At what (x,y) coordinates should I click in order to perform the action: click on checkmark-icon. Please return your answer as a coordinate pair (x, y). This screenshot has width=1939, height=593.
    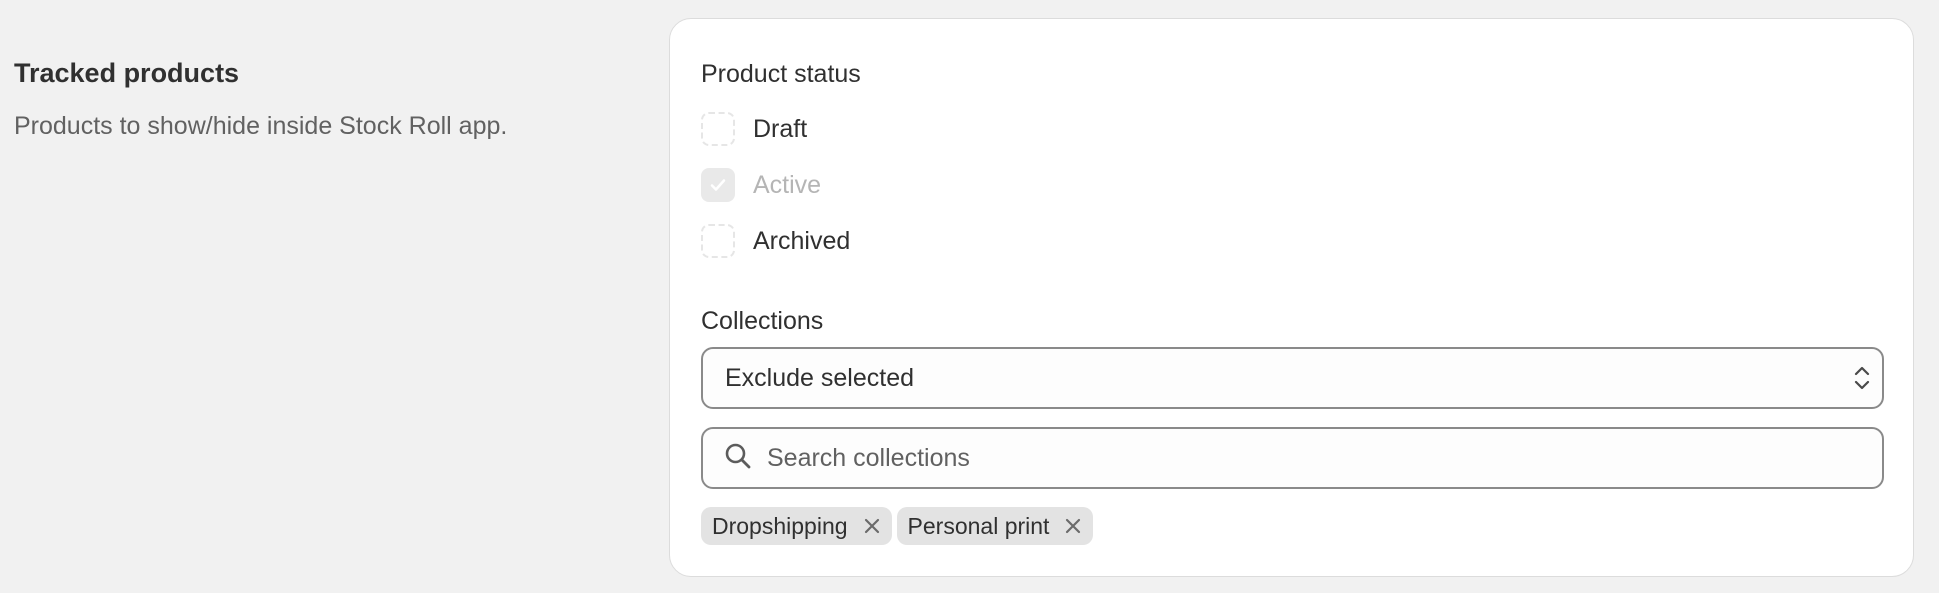
    Looking at the image, I should click on (718, 185).